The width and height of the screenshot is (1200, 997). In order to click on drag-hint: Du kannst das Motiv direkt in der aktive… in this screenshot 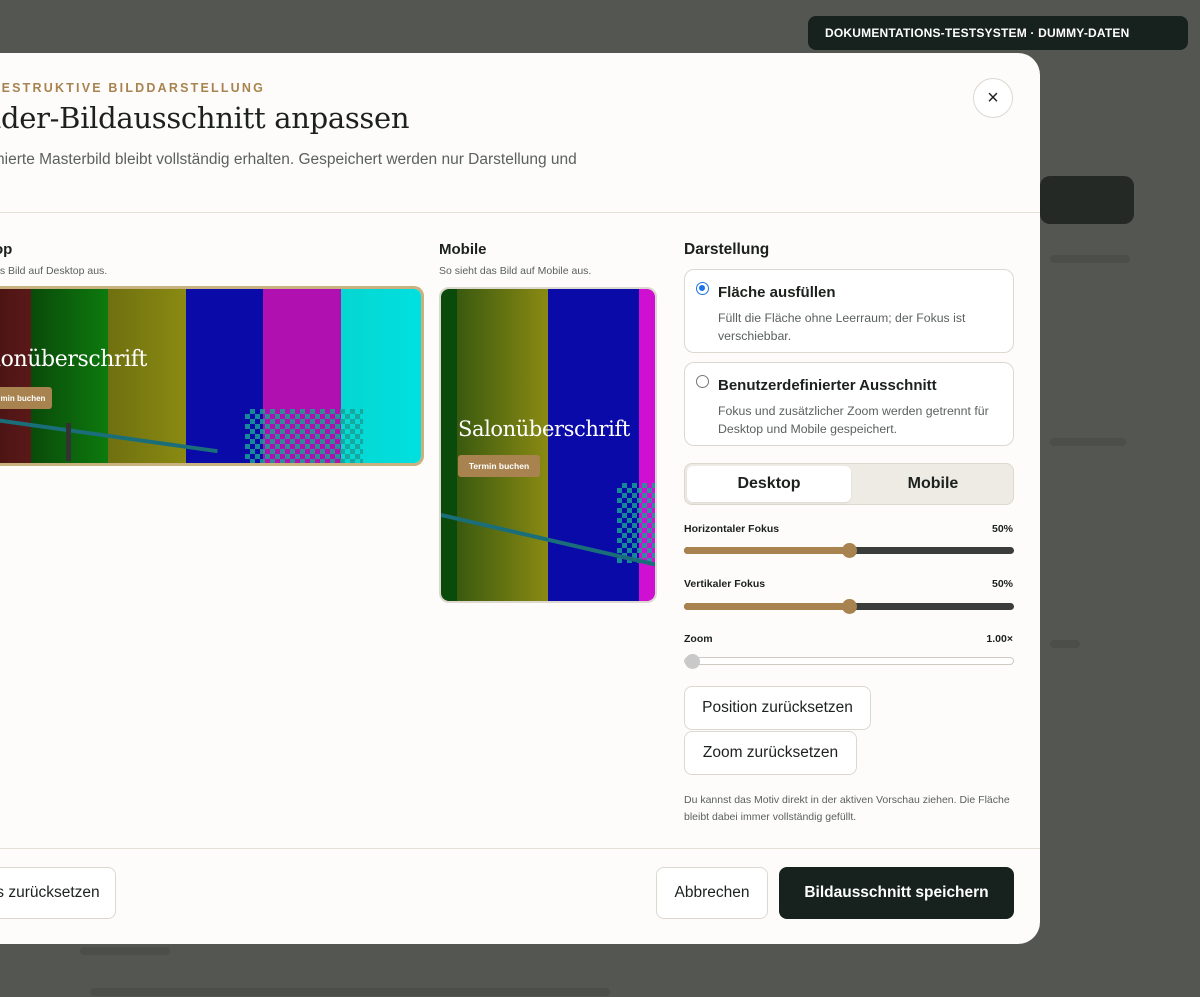, I will do `click(847, 808)`.